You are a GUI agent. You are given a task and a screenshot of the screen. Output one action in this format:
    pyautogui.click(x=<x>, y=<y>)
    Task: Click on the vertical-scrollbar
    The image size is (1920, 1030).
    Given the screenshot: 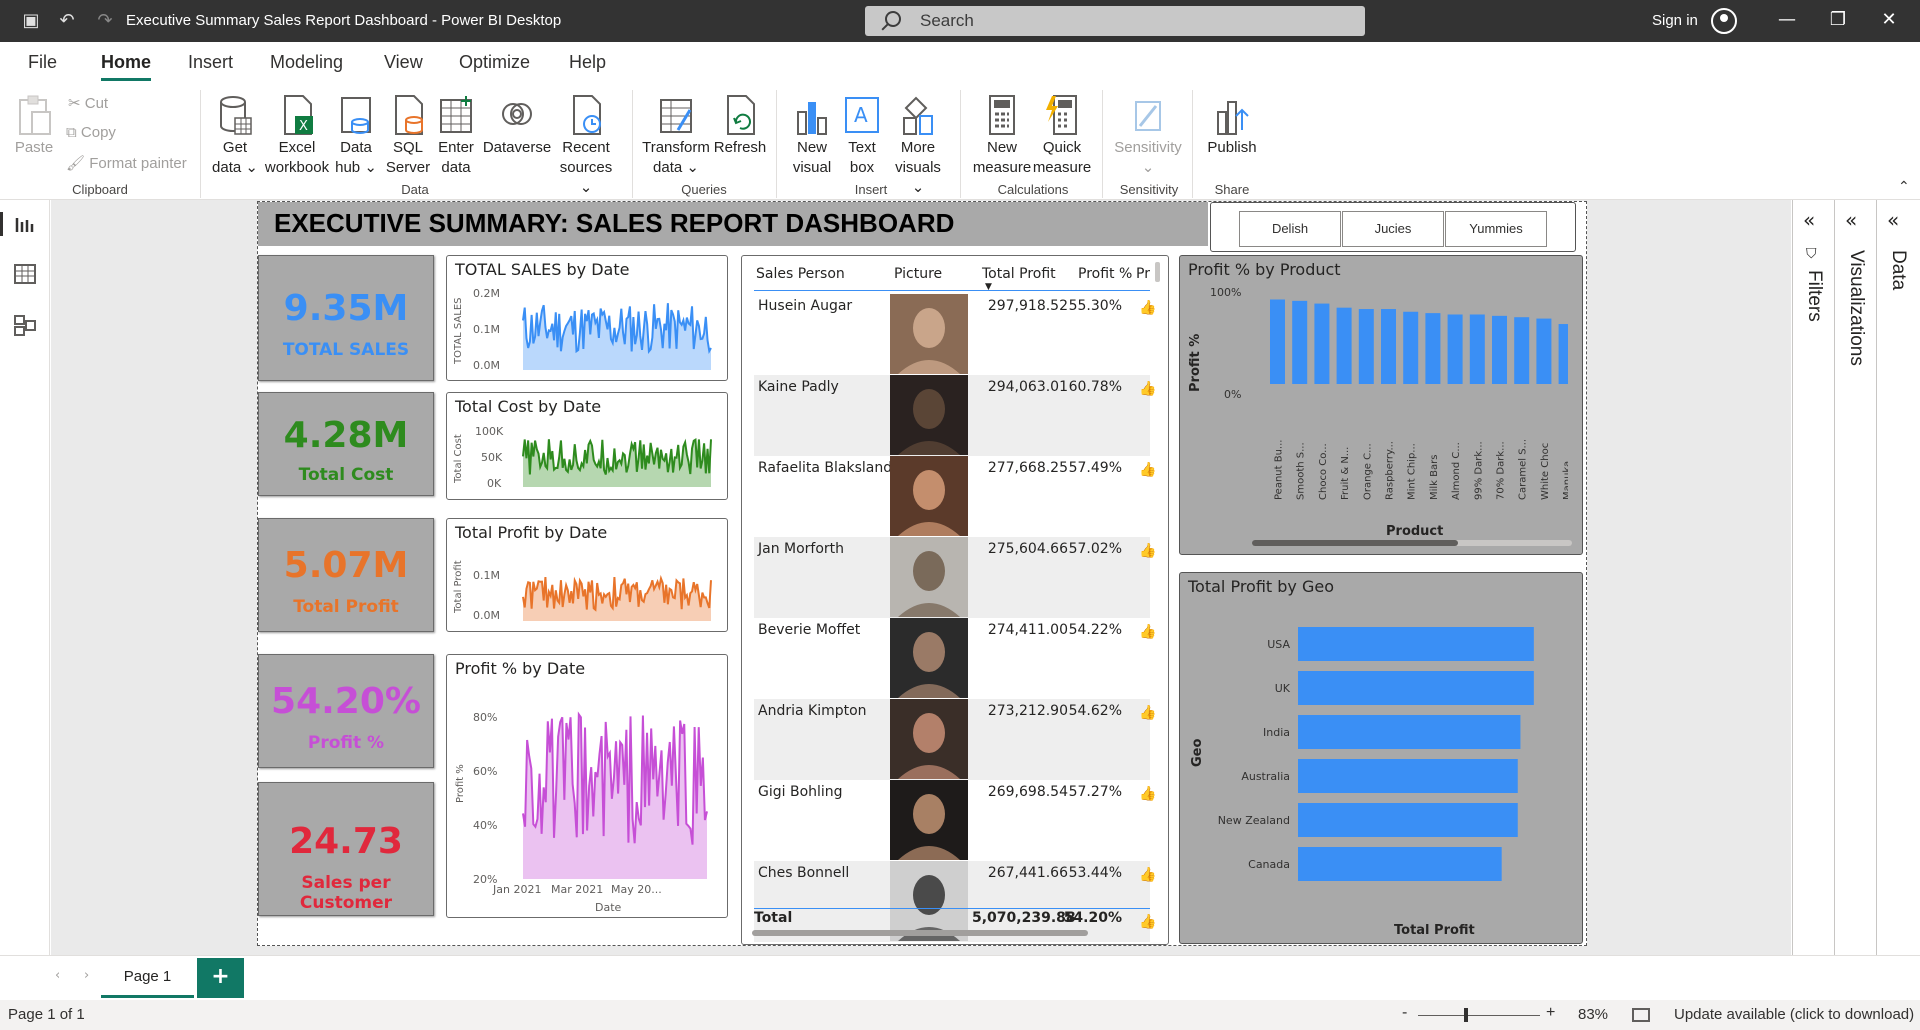 What is the action you would take?
    pyautogui.click(x=1157, y=272)
    